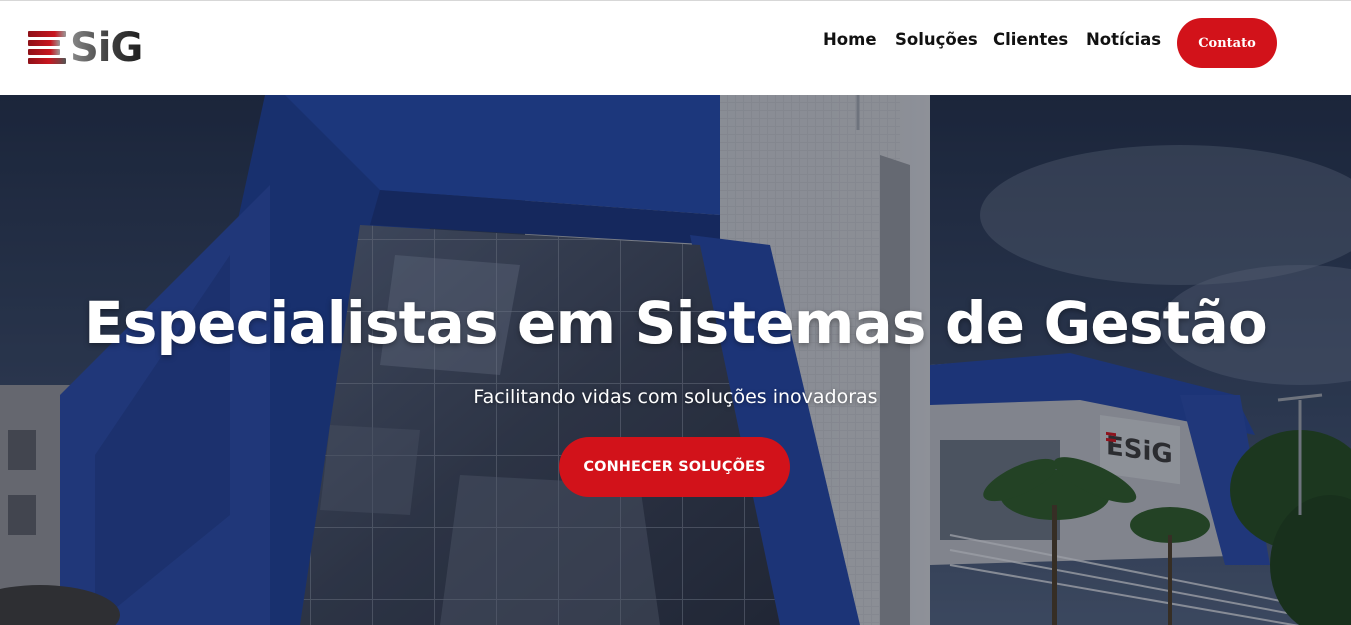  What do you see at coordinates (936, 40) in the screenshot?
I see `nav-solucoes: Soluções` at bounding box center [936, 40].